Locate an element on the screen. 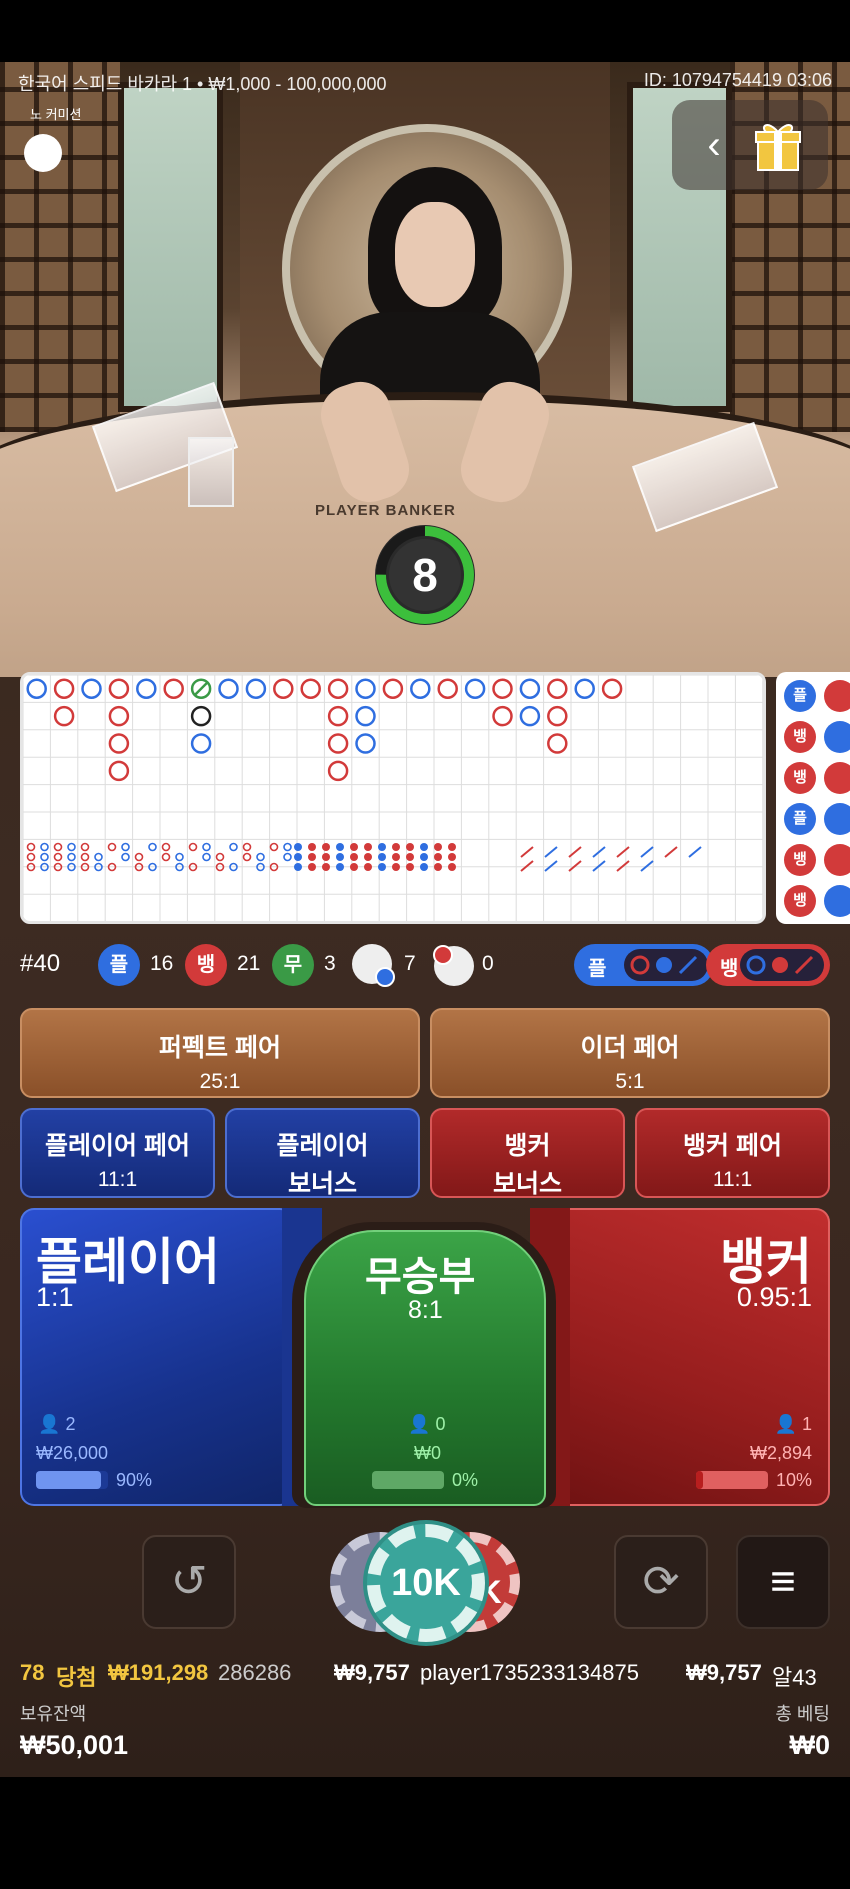 The image size is (850, 1889). banker-pair-bet: 뱅커 페어 11:1 is located at coordinates (732, 1153).